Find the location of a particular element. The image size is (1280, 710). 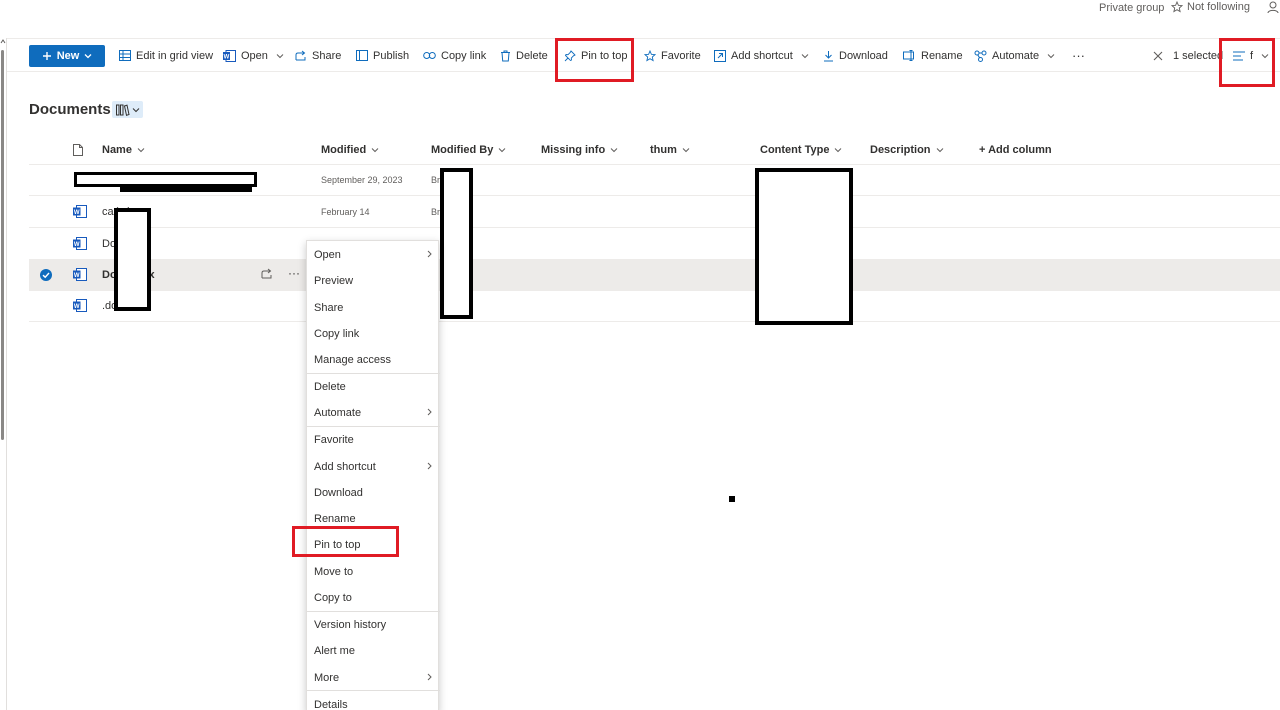

automate-button: Automate is located at coordinates (1014, 55).